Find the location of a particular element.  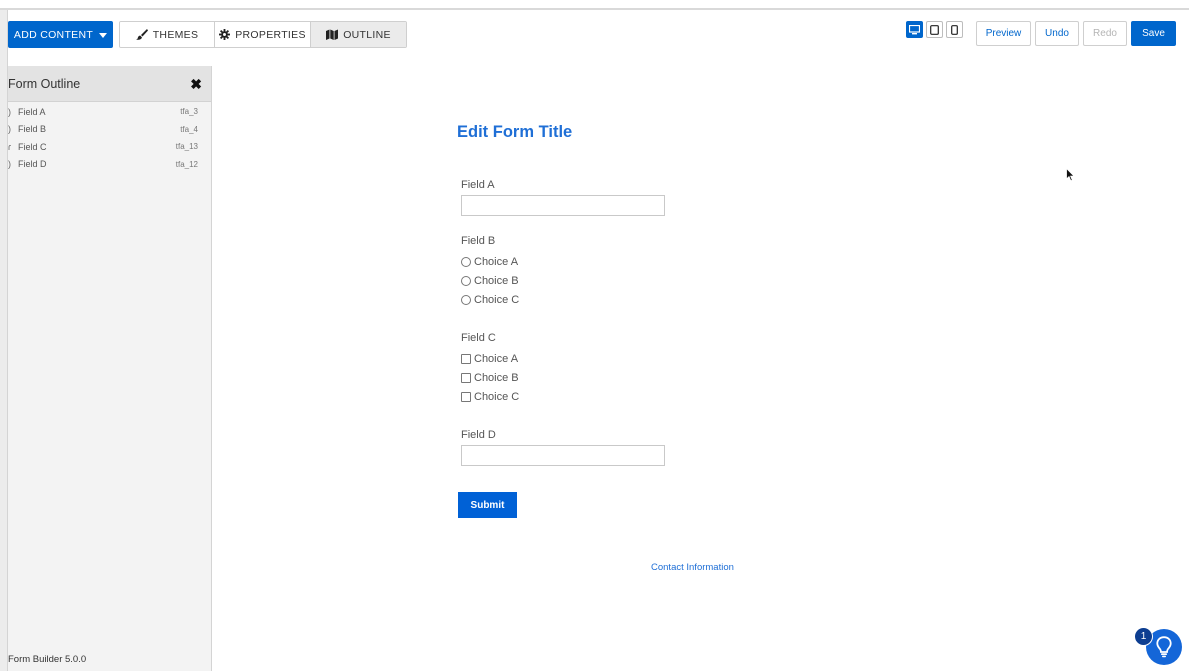

outline-item-field-c: ɾ Field C tfa_13 is located at coordinates (109, 147).